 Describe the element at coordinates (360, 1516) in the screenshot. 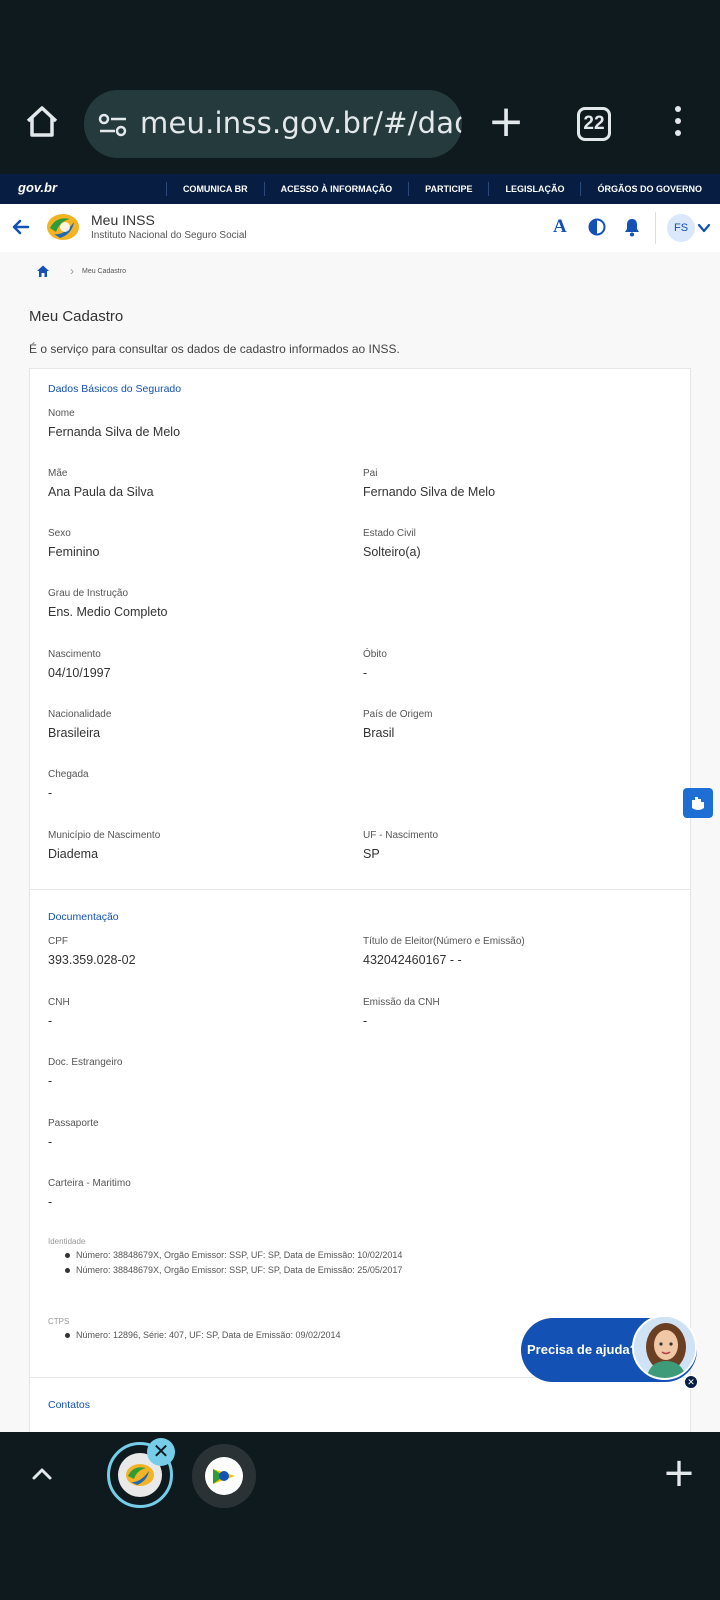

I see `bottom-tab-bar: ✕ +` at that location.